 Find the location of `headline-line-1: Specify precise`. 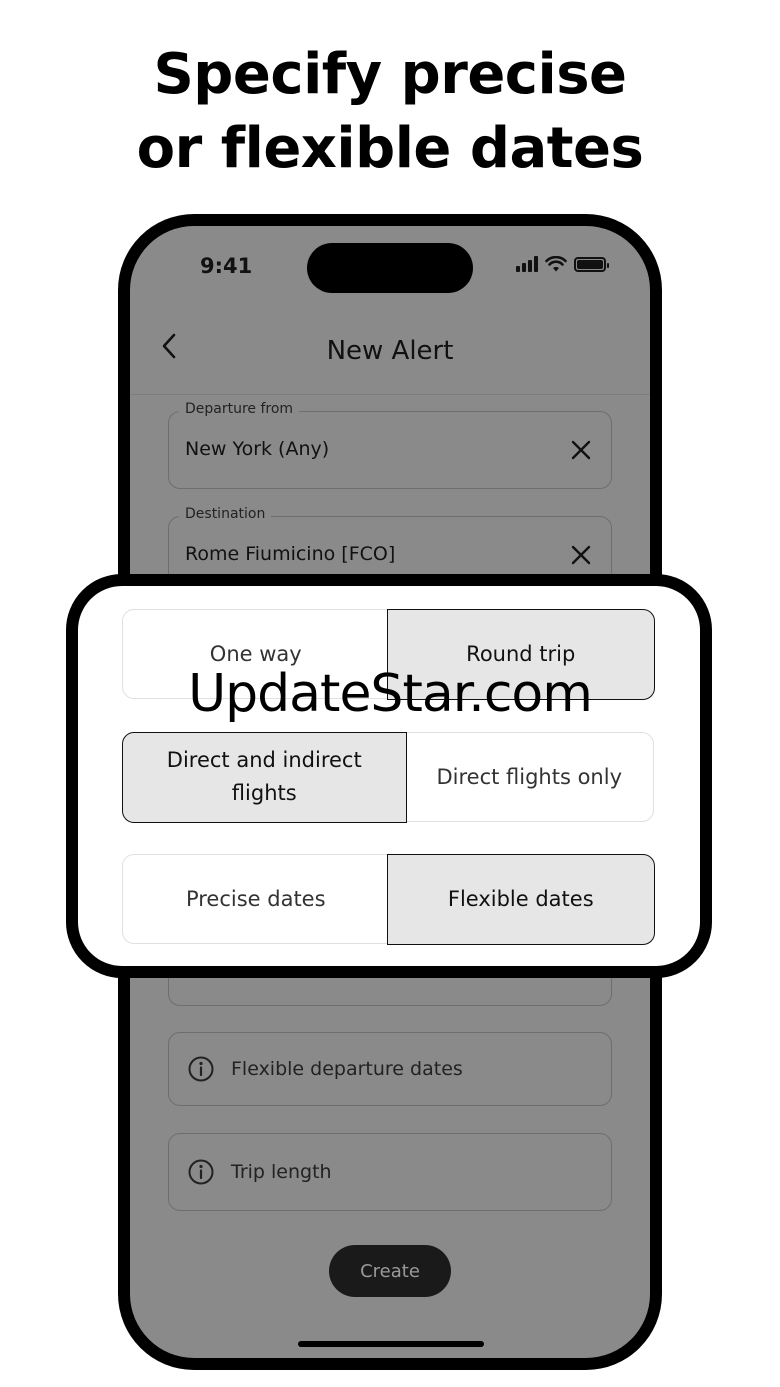

headline-line-1: Specify precise is located at coordinates (390, 74).